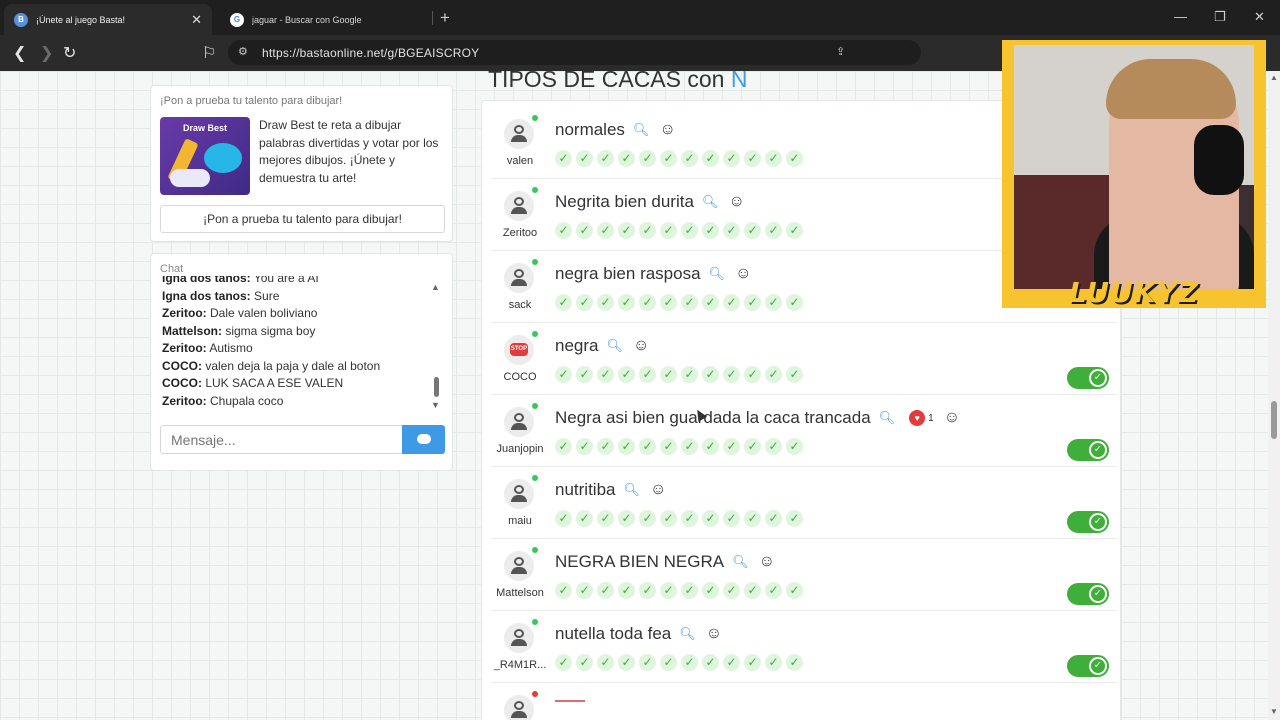 This screenshot has width=1280, height=720. I want to click on chat-text: valen deja la paja y dale al boton, so click(293, 365).